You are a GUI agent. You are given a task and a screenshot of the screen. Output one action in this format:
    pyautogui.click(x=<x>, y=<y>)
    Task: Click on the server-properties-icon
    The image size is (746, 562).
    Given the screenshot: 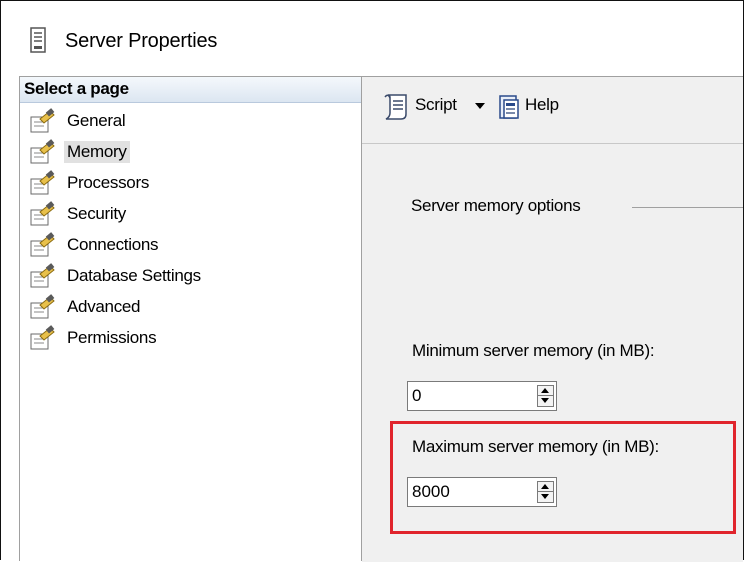 What is the action you would take?
    pyautogui.click(x=38, y=40)
    